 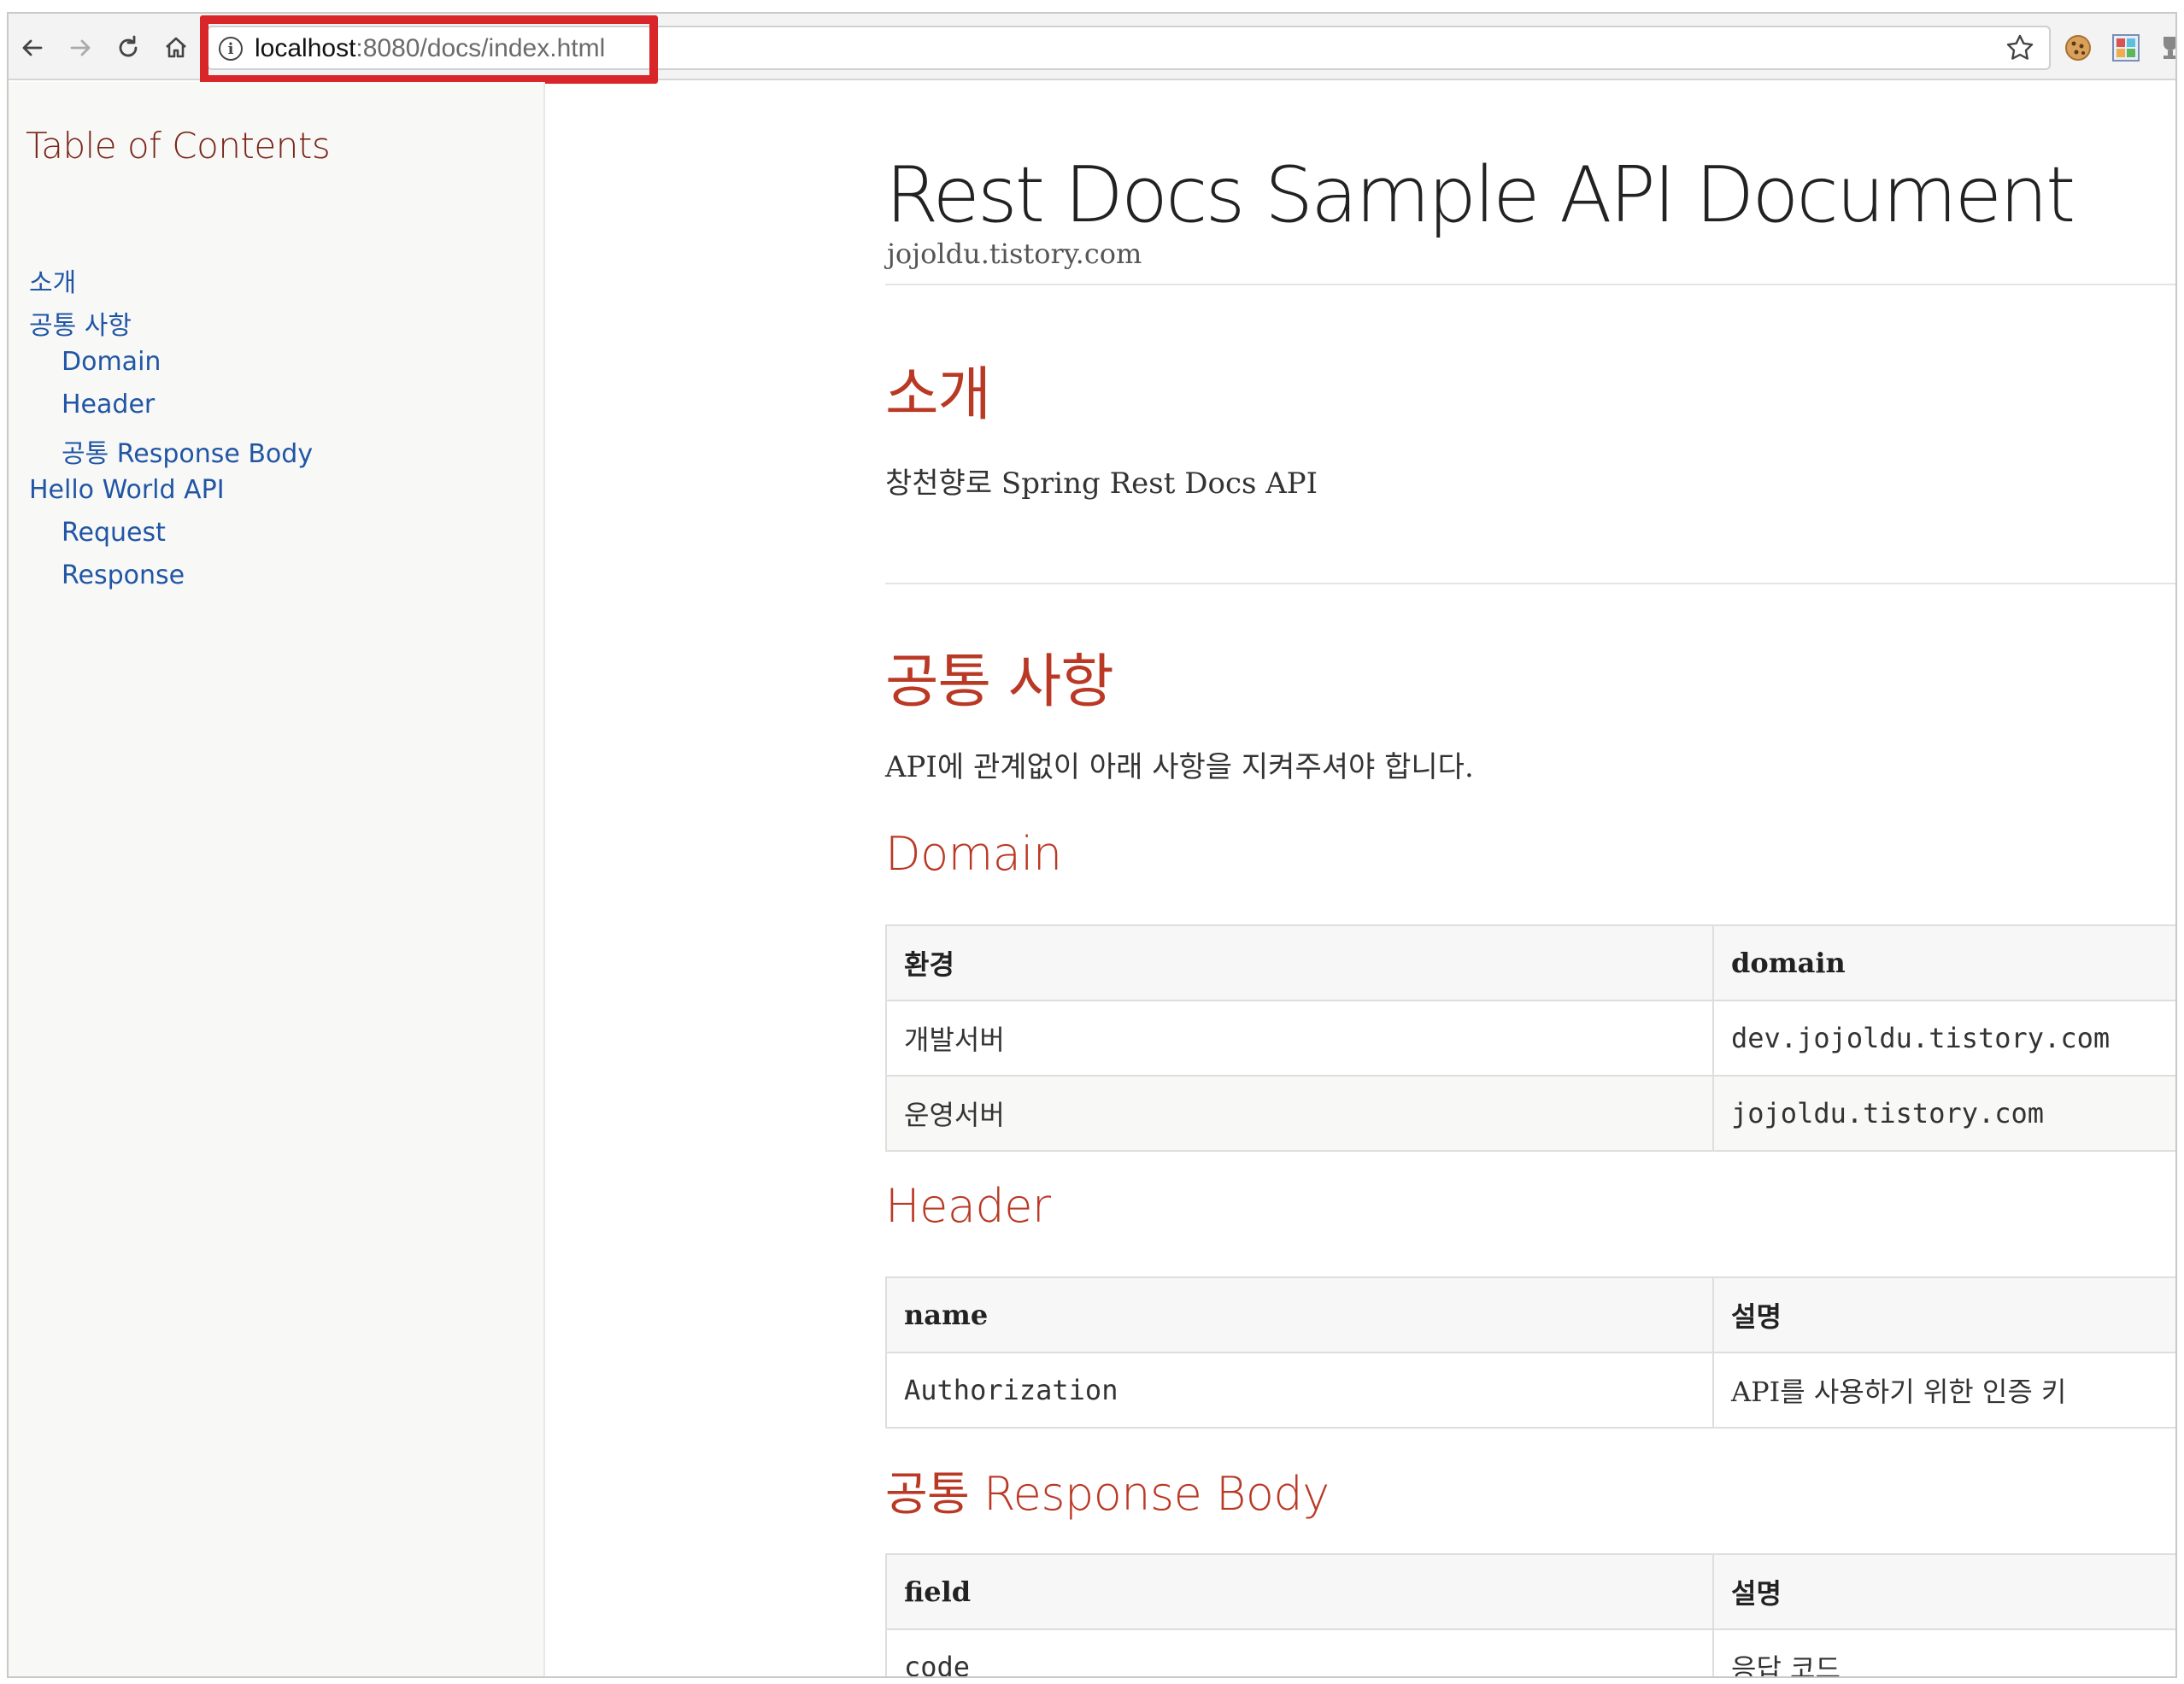 I want to click on table-row: 운영서버 jojoldu.tistory.com, so click(x=1530, y=1113).